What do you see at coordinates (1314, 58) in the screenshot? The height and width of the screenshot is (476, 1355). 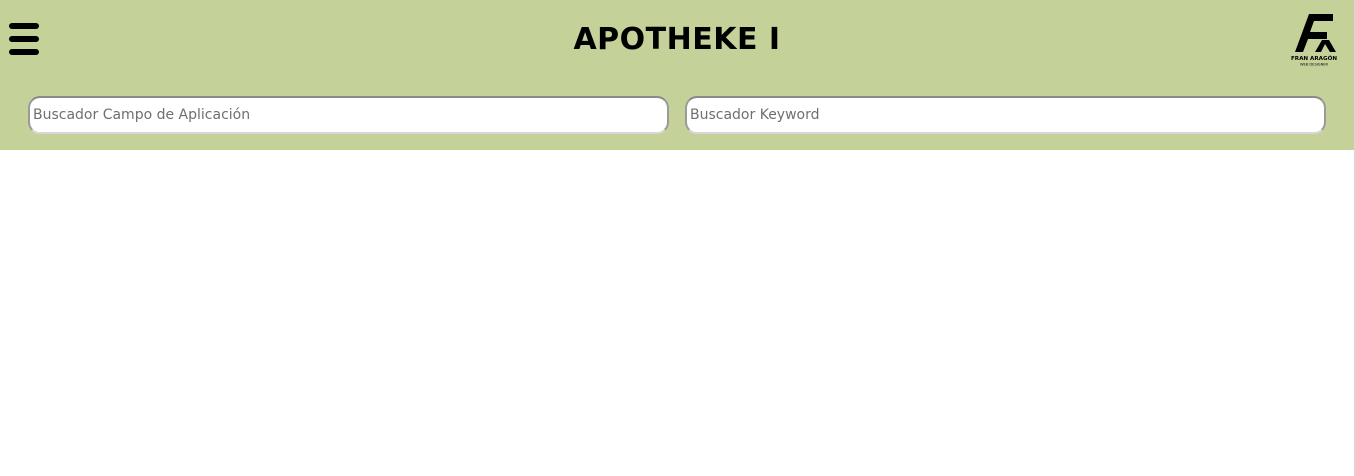 I see `logo-name: FRAN ARAGÓN` at bounding box center [1314, 58].